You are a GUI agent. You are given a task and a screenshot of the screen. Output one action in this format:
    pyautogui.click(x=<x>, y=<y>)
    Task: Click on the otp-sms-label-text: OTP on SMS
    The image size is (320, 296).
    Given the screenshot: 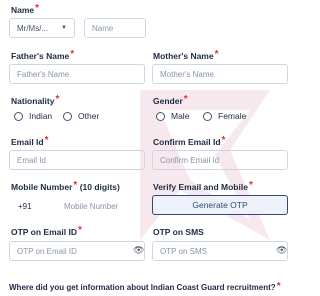 What is the action you would take?
    pyautogui.click(x=178, y=232)
    